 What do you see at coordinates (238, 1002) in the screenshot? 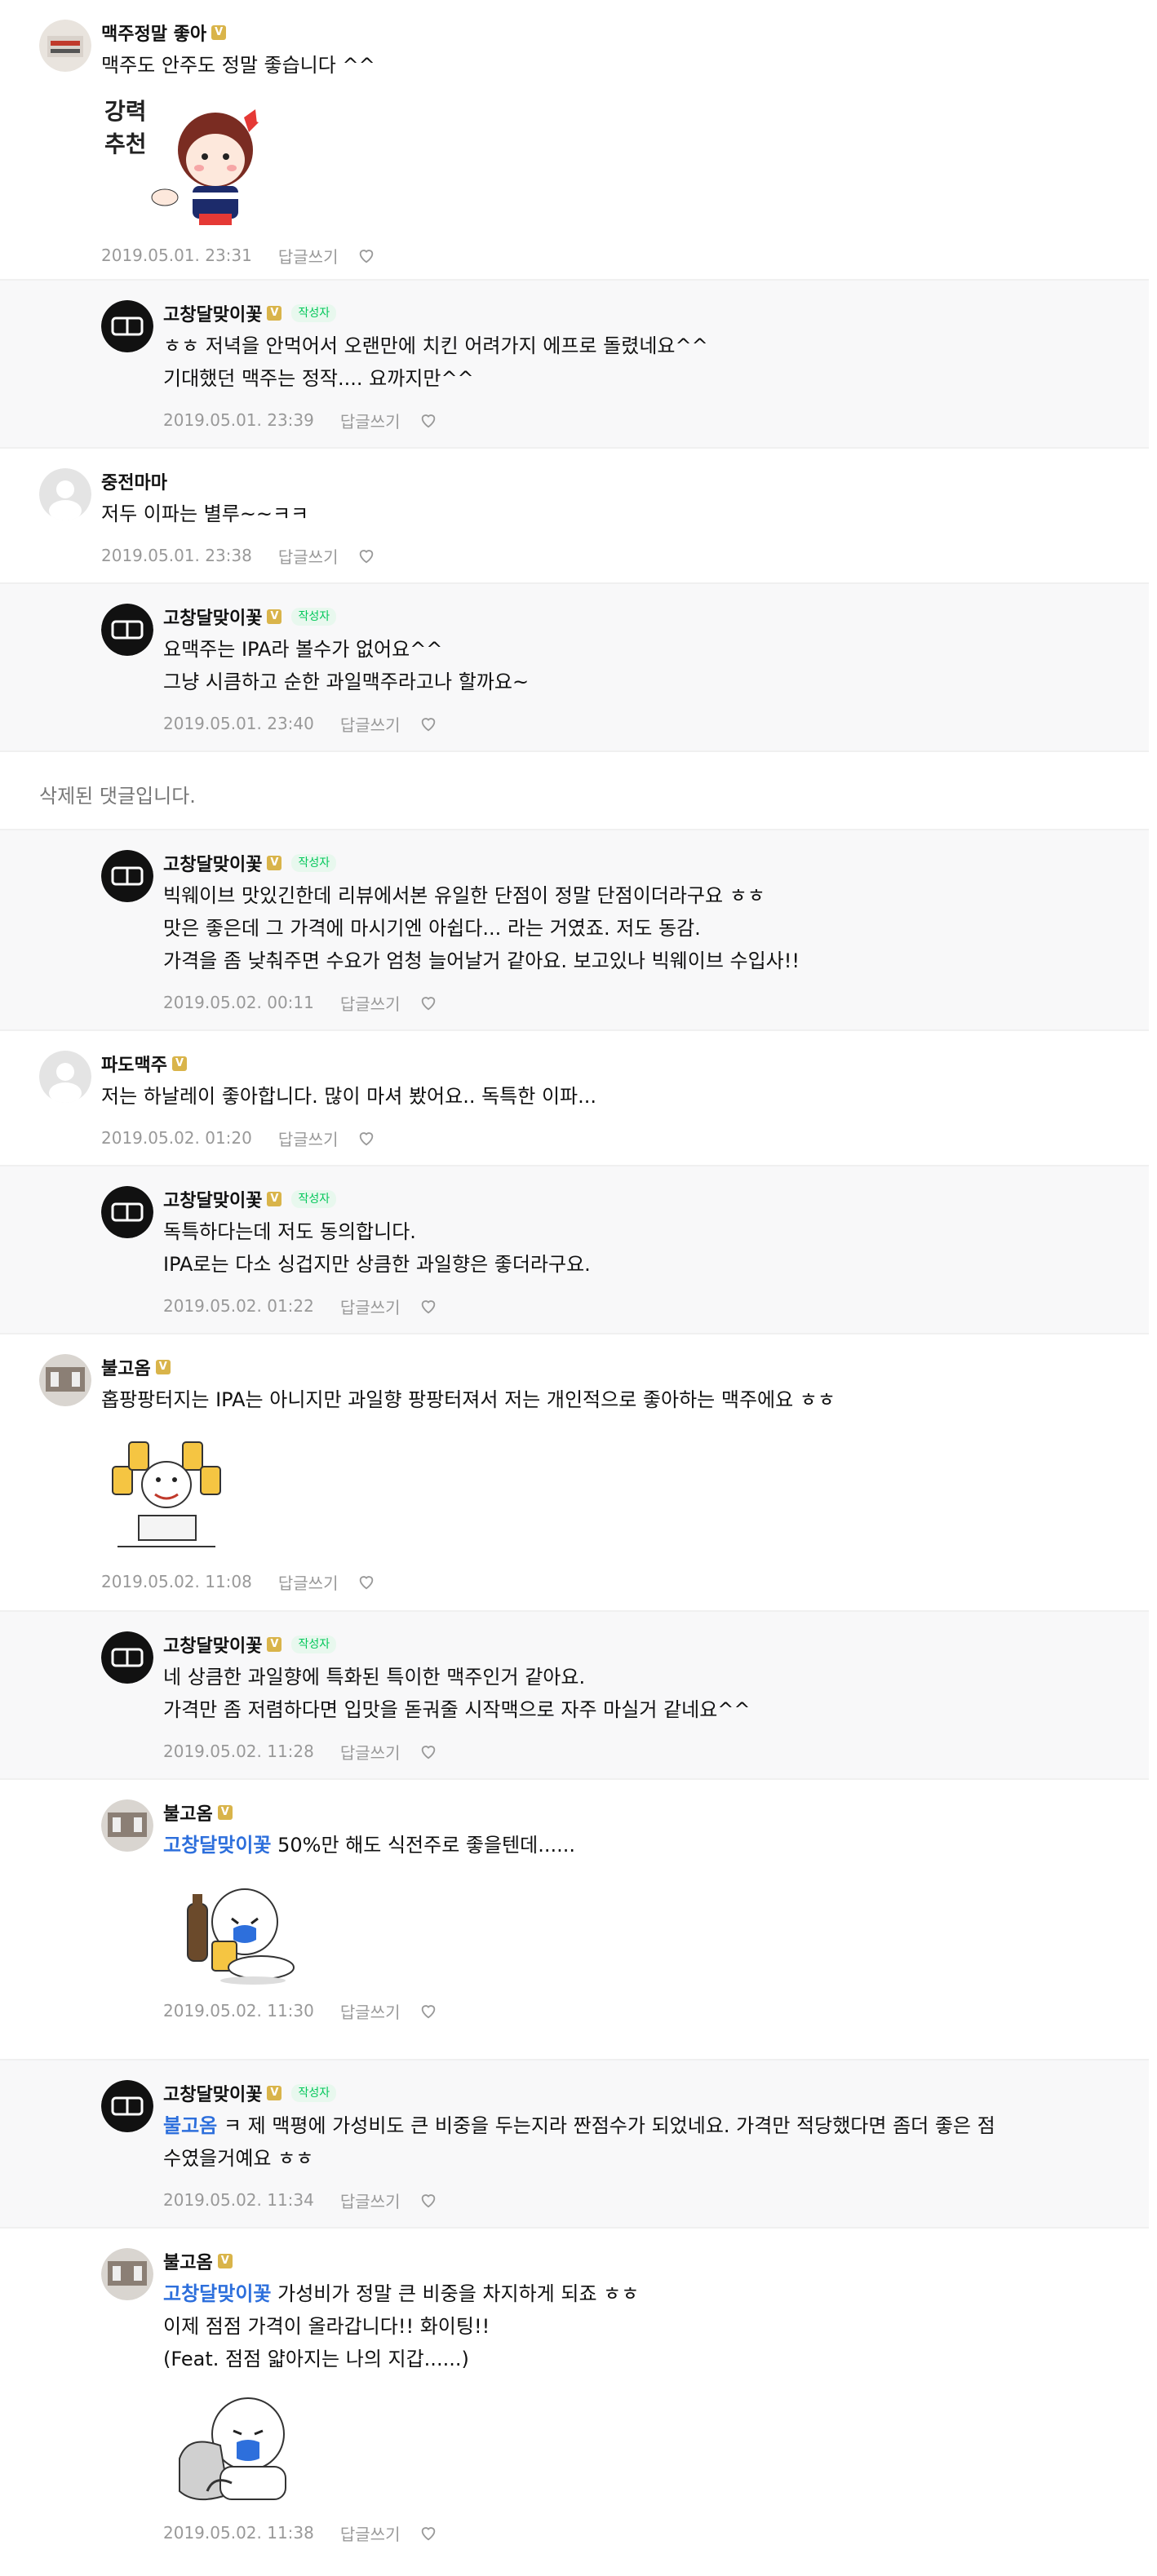
I see `comment-date: 2019.05.02. 00:11` at bounding box center [238, 1002].